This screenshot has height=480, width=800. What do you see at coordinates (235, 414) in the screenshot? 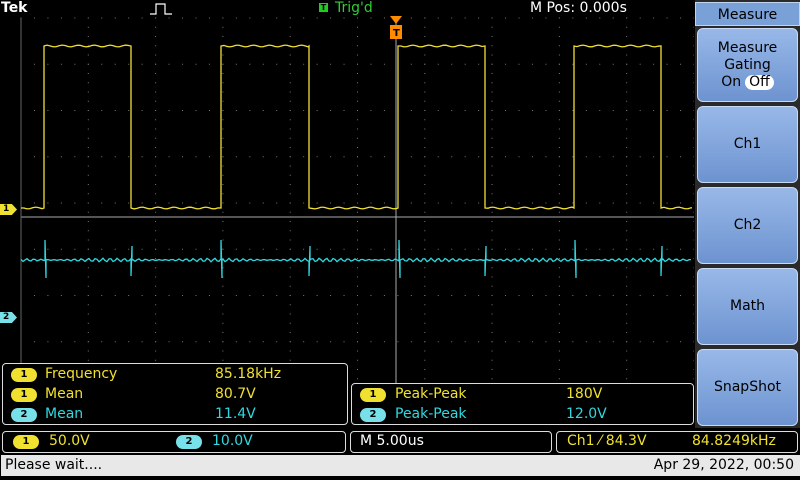
I see `measurement-value: 11.4V` at bounding box center [235, 414].